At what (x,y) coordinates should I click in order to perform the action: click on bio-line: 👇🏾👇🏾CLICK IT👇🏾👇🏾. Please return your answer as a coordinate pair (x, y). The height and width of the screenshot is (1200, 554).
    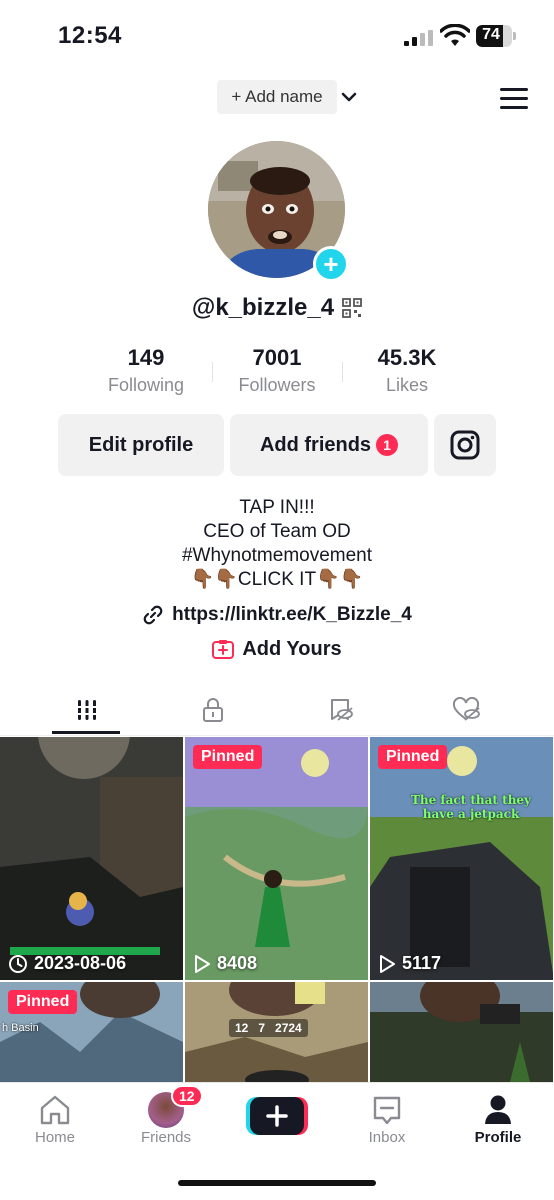
    Looking at the image, I should click on (277, 579).